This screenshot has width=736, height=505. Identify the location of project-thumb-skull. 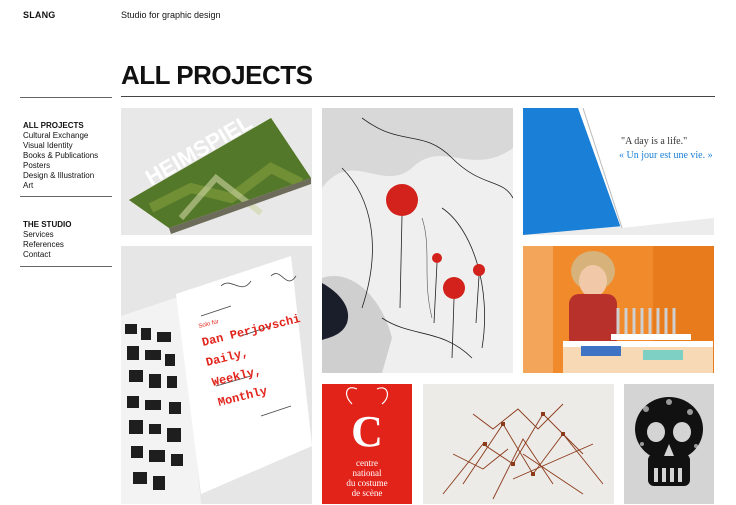
(669, 444).